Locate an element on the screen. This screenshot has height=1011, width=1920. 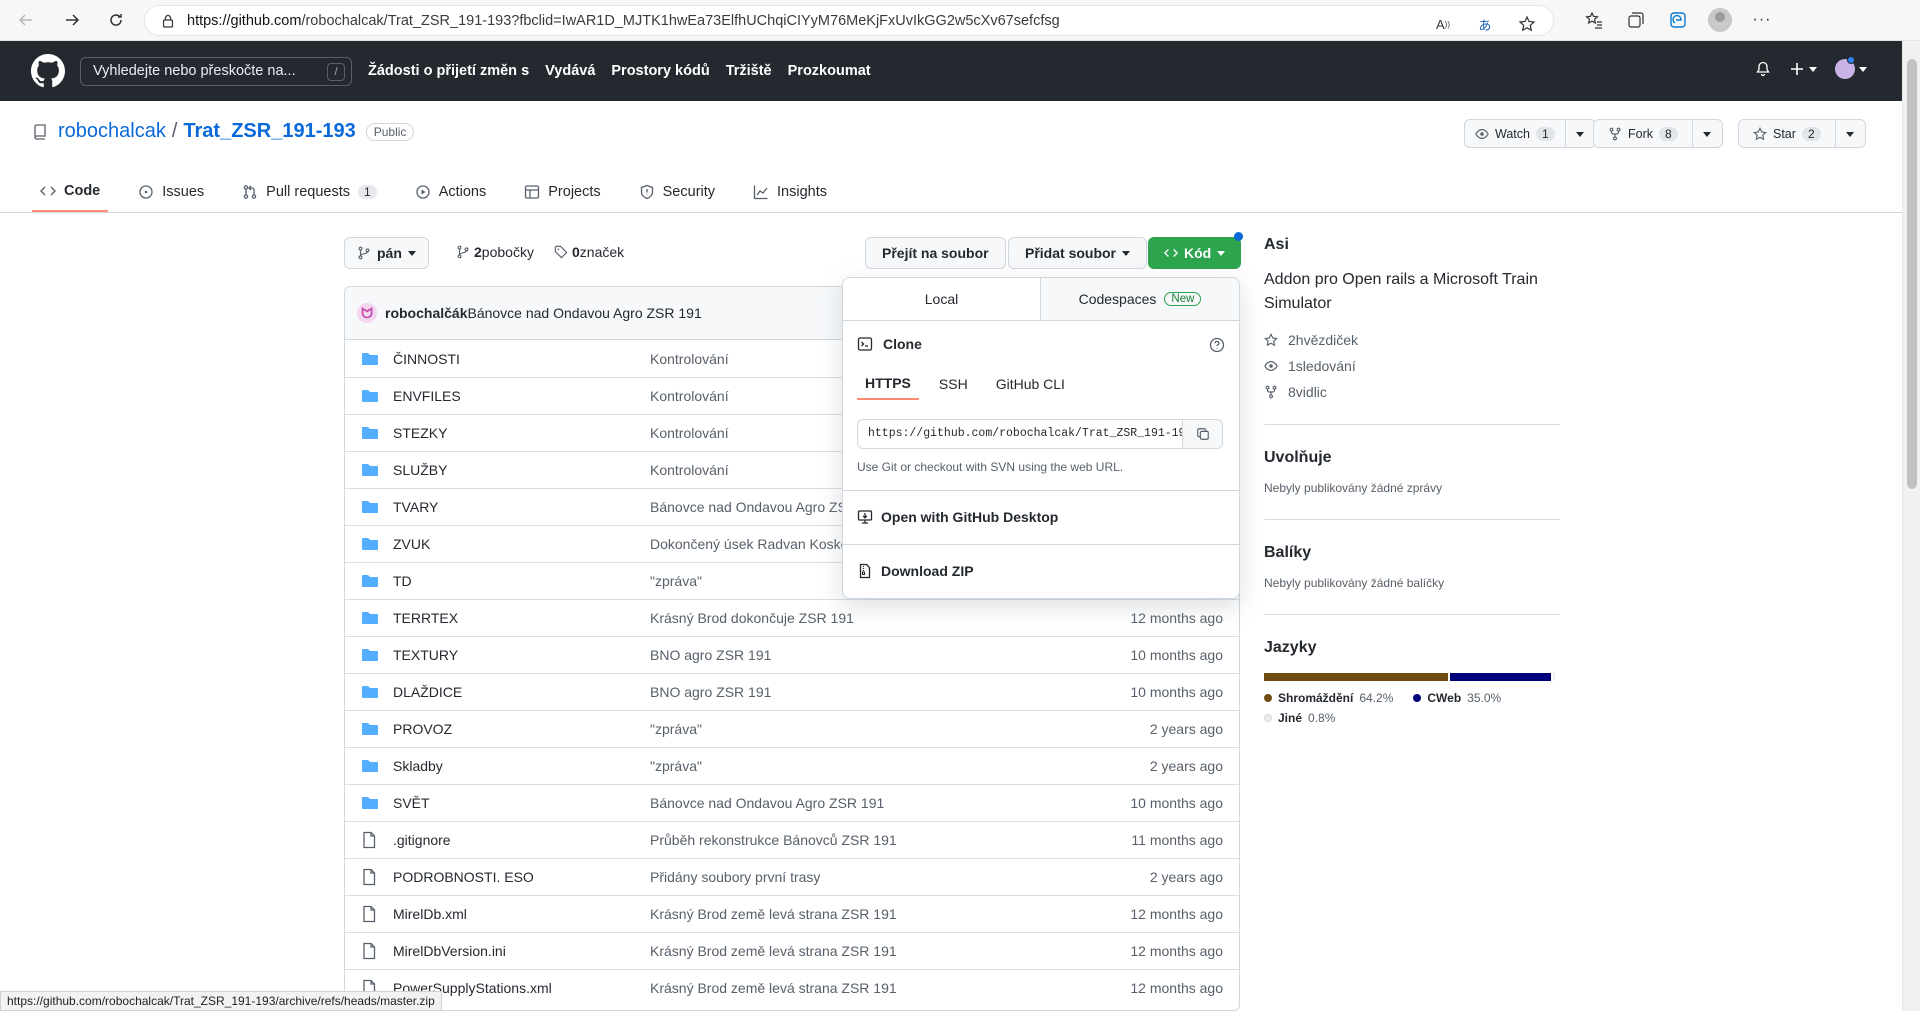
branch-selector: pán is located at coordinates (386, 253).